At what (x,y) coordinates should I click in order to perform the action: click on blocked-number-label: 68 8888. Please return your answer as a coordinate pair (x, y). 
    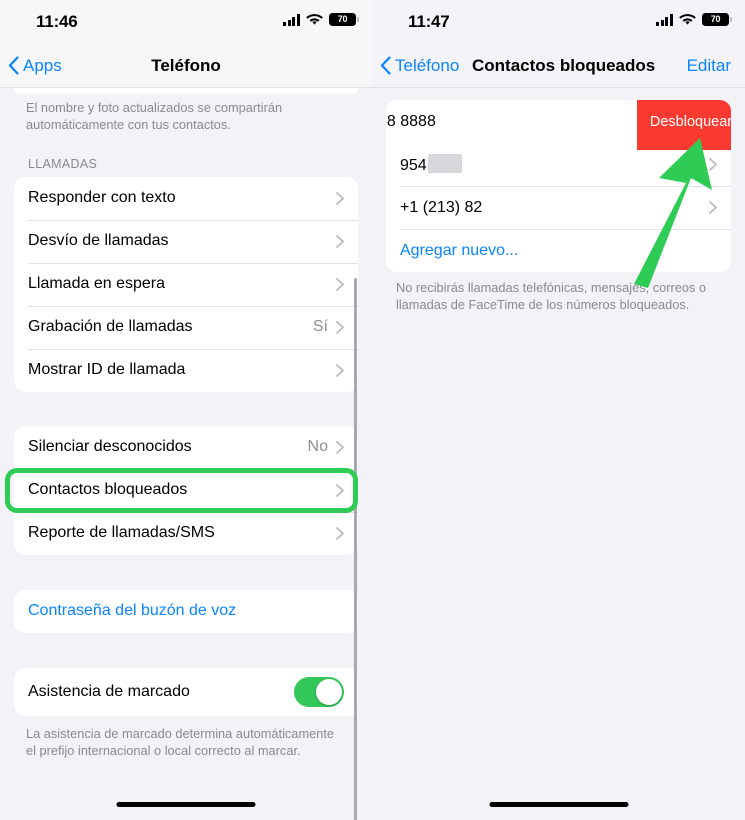
    Looking at the image, I should click on (411, 121).